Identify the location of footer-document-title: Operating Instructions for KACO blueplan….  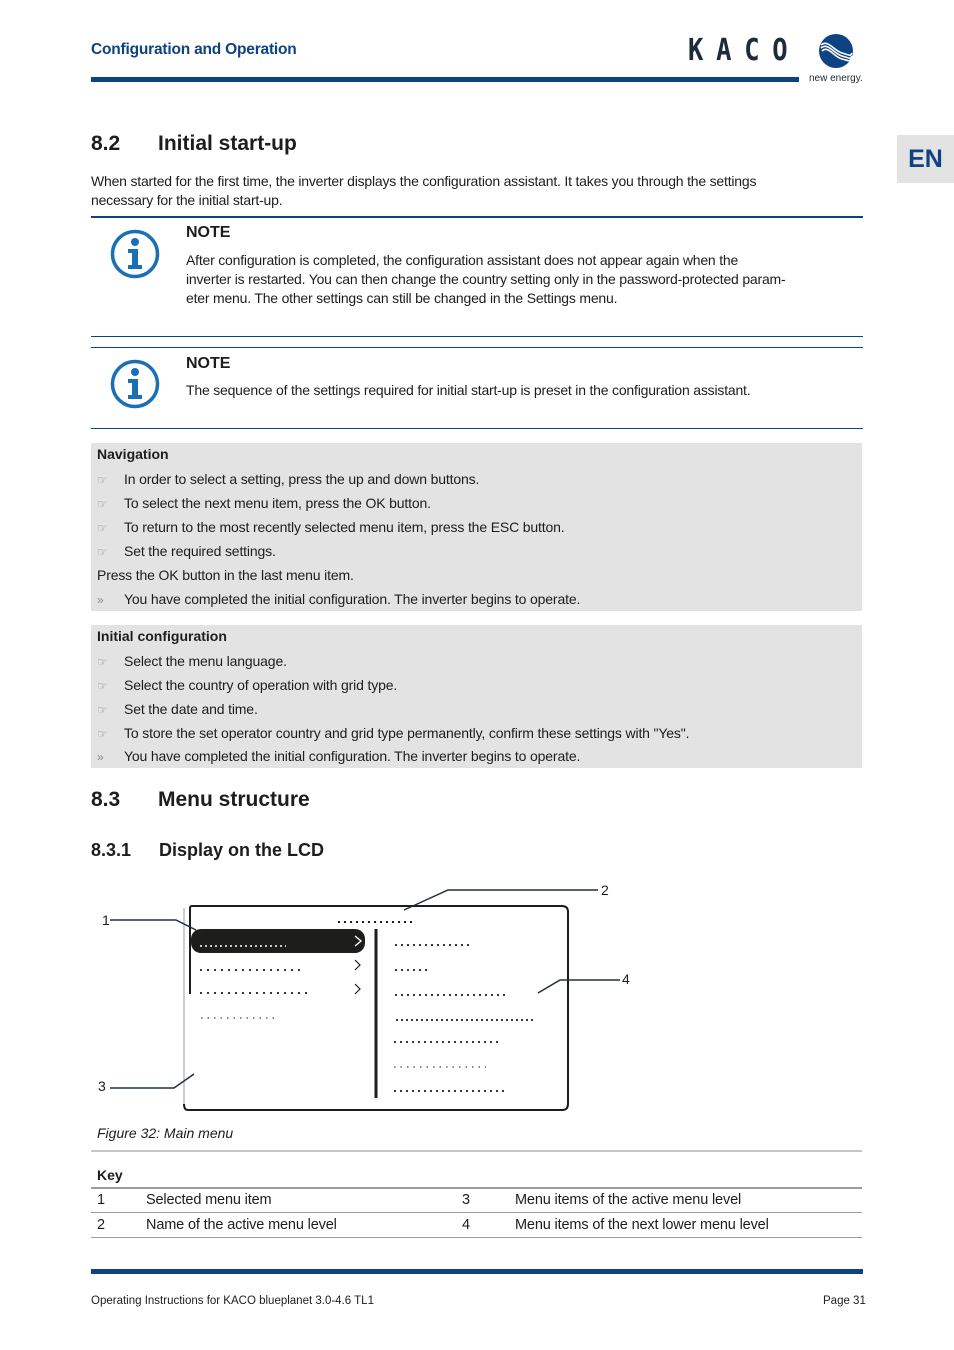
(232, 1301).